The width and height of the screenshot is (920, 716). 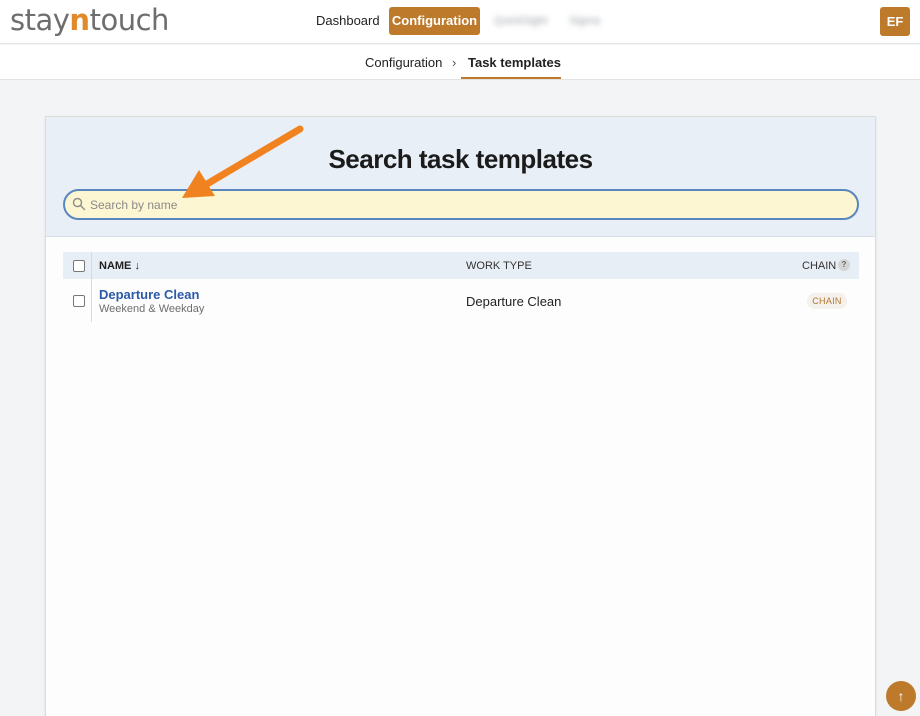 What do you see at coordinates (129, 20) in the screenshot?
I see `logo-suffix: touch` at bounding box center [129, 20].